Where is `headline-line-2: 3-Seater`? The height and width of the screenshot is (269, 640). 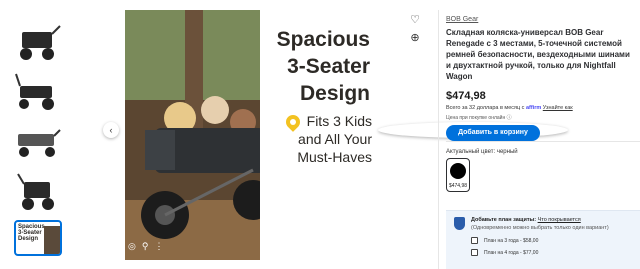 headline-line-2: 3-Seater is located at coordinates (328, 66).